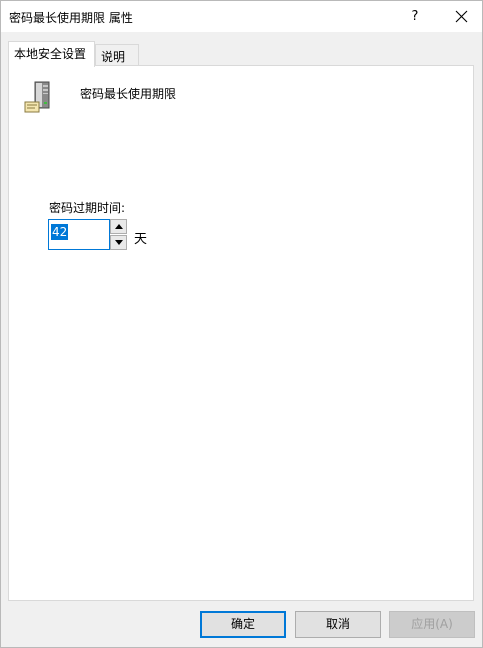 The image size is (483, 648). Describe the element at coordinates (141, 239) in the screenshot. I see `days-unit-label: 天` at that location.